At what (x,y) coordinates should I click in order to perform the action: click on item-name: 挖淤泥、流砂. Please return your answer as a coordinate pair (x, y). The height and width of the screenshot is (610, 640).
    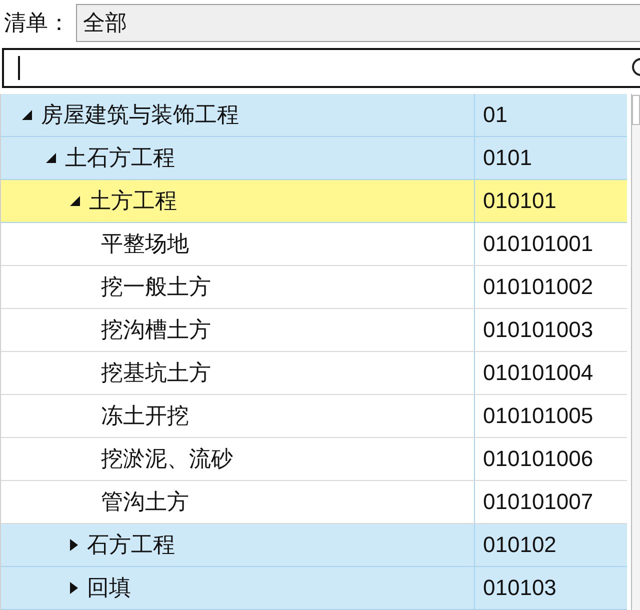
    Looking at the image, I should click on (167, 460).